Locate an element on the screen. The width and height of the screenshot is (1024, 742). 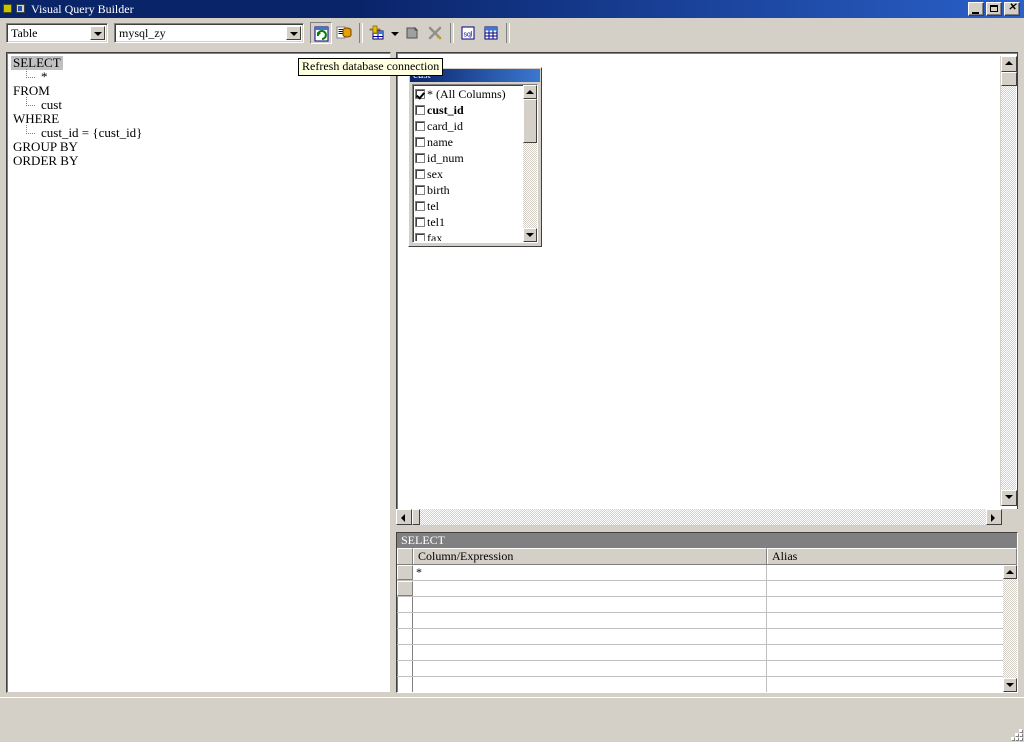
table-column-item: tel is located at coordinates (468, 206).